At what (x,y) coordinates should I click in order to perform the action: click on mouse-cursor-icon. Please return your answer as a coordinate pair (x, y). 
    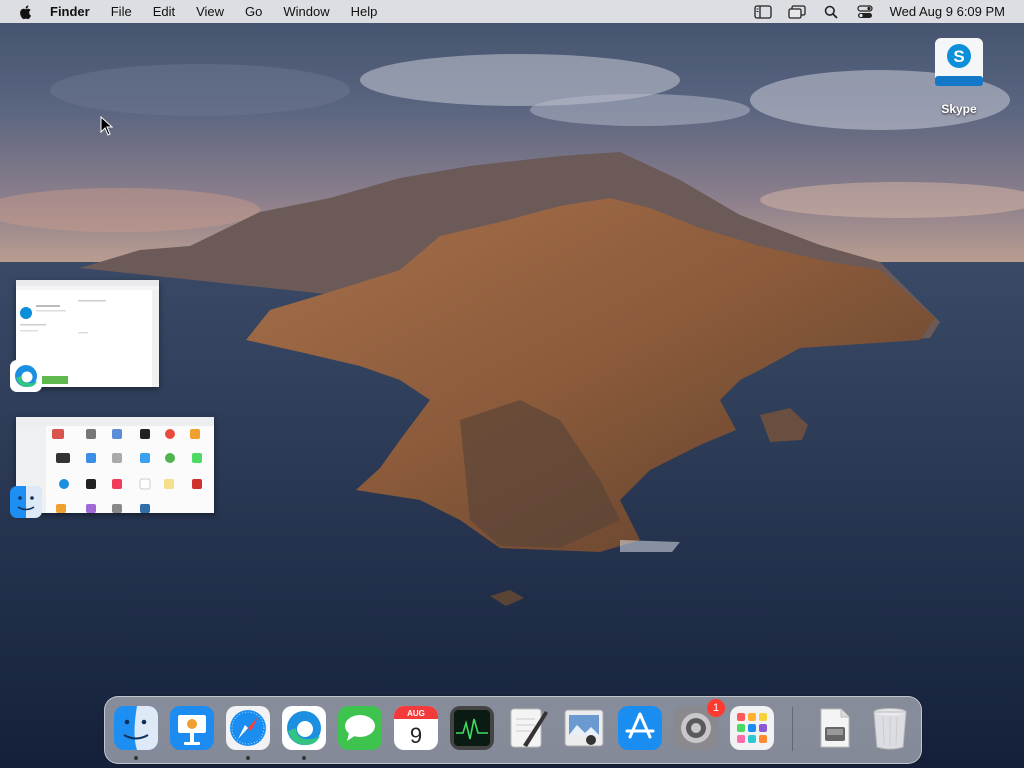
    Looking at the image, I should click on (107, 126).